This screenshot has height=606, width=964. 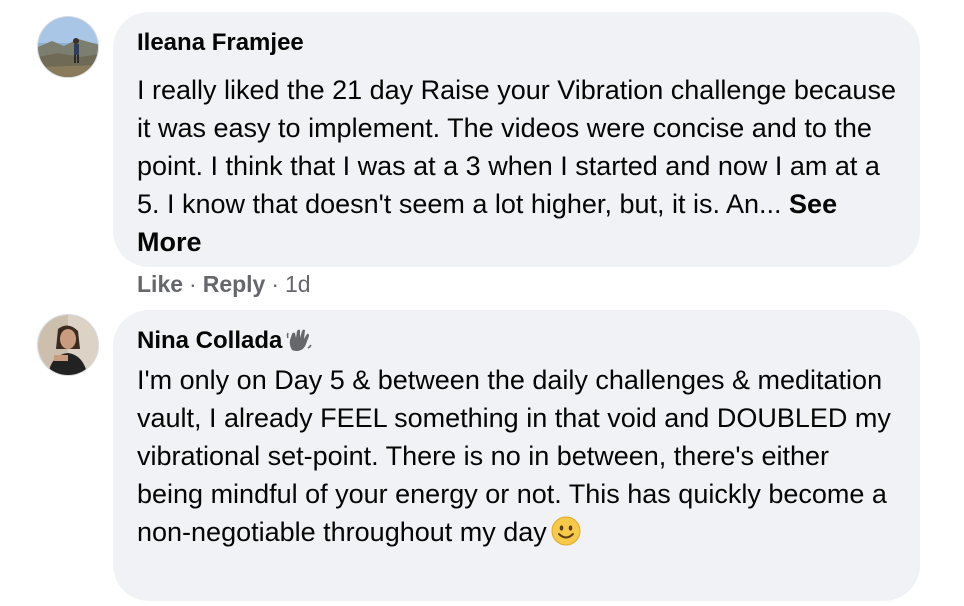 What do you see at coordinates (220, 43) in the screenshot?
I see `comment-author: Ileana Framjee` at bounding box center [220, 43].